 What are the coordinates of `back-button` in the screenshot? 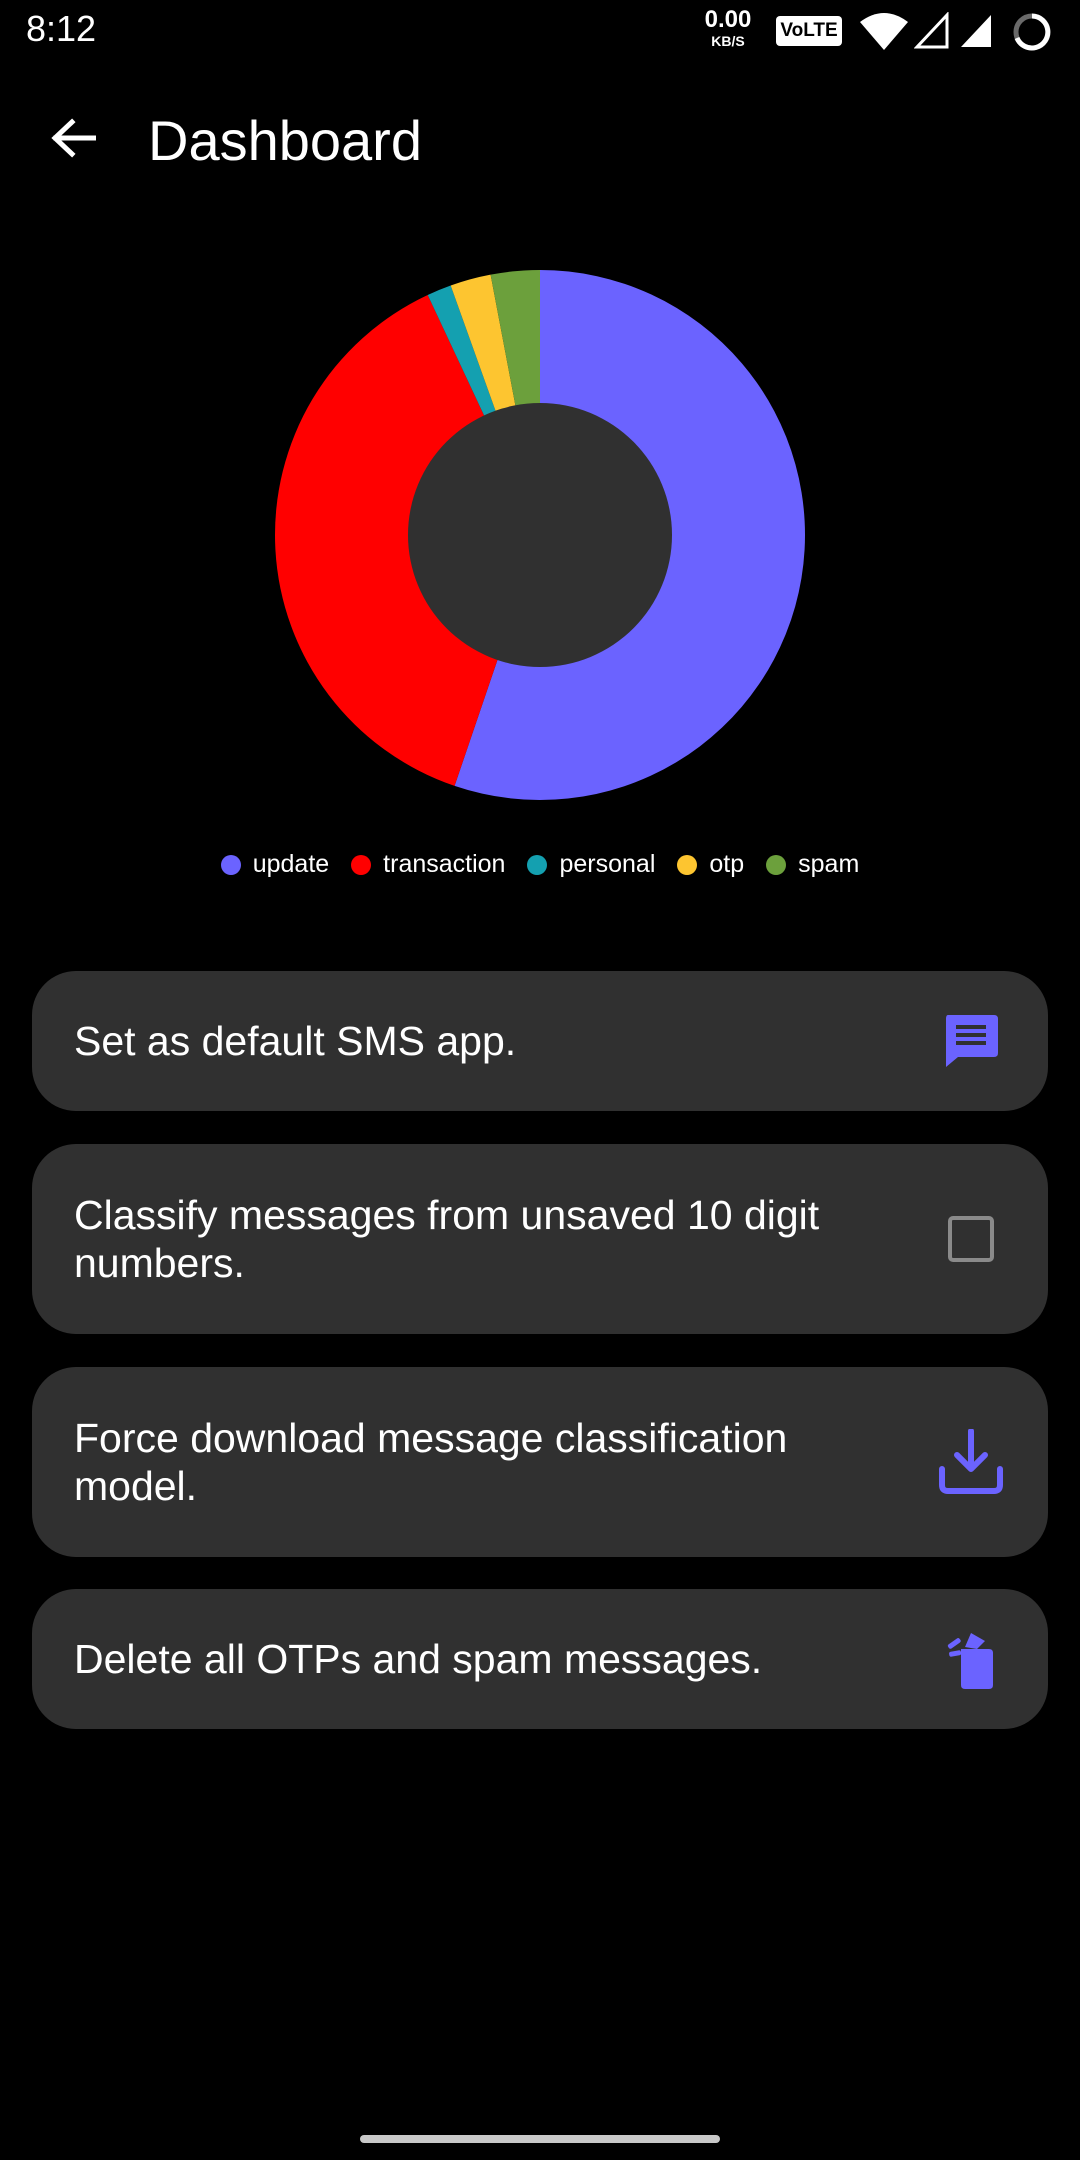 It's located at (73, 138).